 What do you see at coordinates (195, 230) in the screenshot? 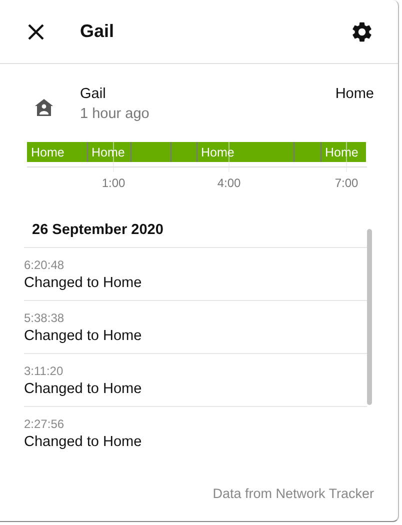
I see `date-heading: 26 September 2020` at bounding box center [195, 230].